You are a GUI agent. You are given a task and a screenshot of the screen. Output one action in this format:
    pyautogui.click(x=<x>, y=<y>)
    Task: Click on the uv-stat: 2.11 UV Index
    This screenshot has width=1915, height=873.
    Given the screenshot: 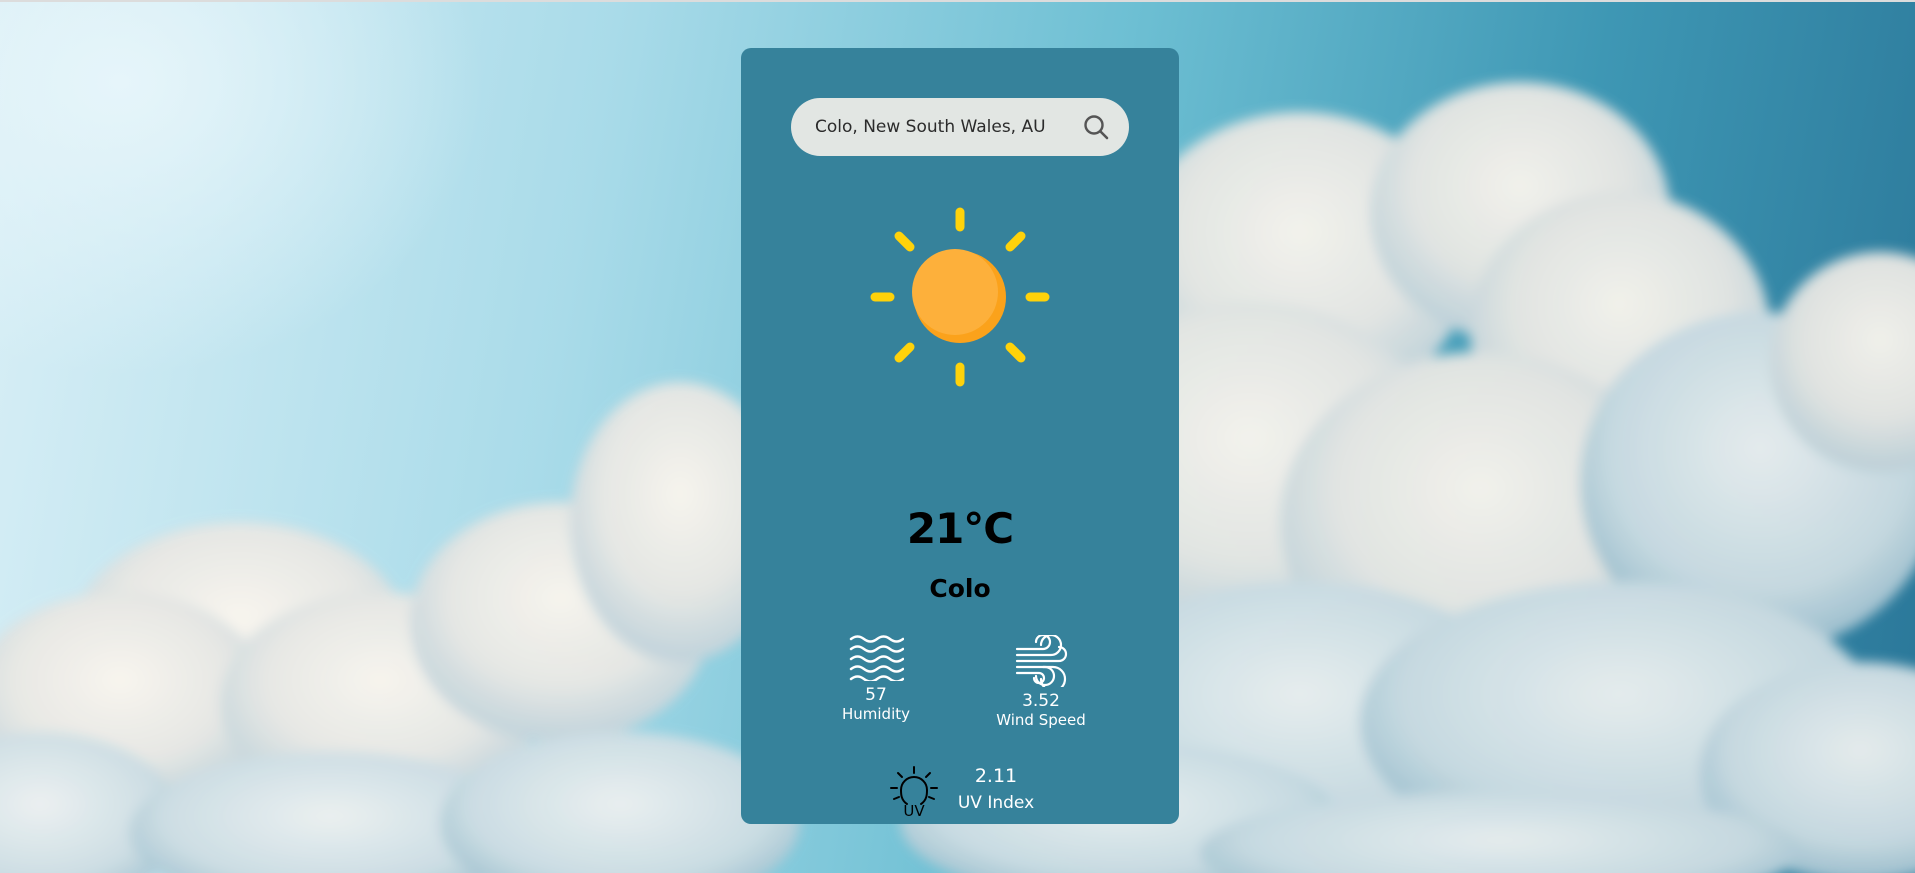 What is the action you would take?
    pyautogui.click(x=996, y=789)
    